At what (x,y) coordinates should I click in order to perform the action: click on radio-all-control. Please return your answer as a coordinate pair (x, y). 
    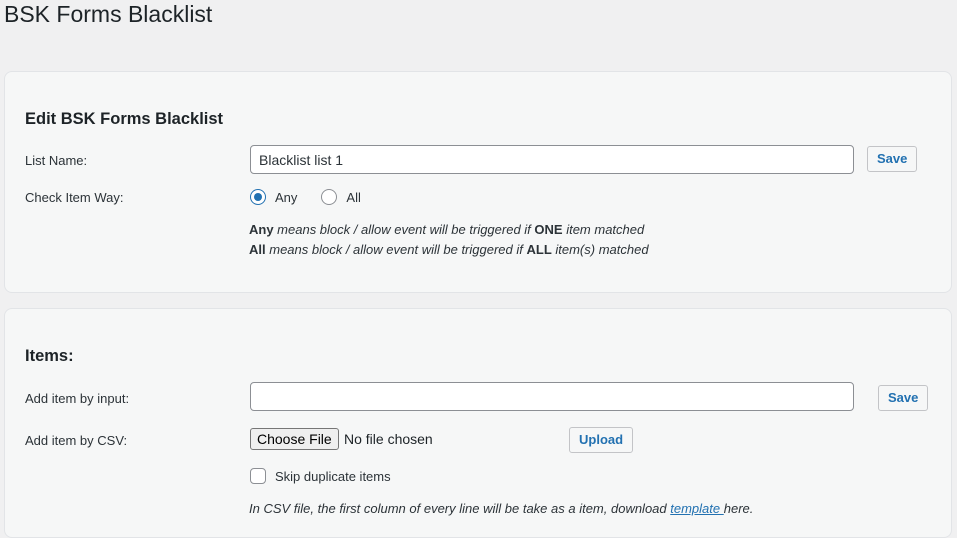
    Looking at the image, I should click on (329, 197).